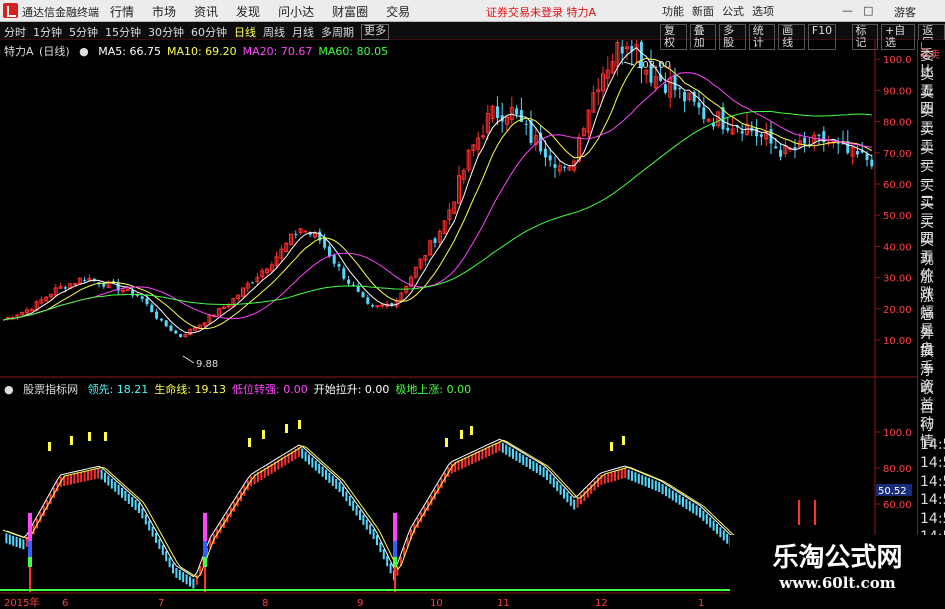 This screenshot has height=609, width=945. What do you see at coordinates (51, 389) in the screenshot?
I see `indicator-name: 股票指标网` at bounding box center [51, 389].